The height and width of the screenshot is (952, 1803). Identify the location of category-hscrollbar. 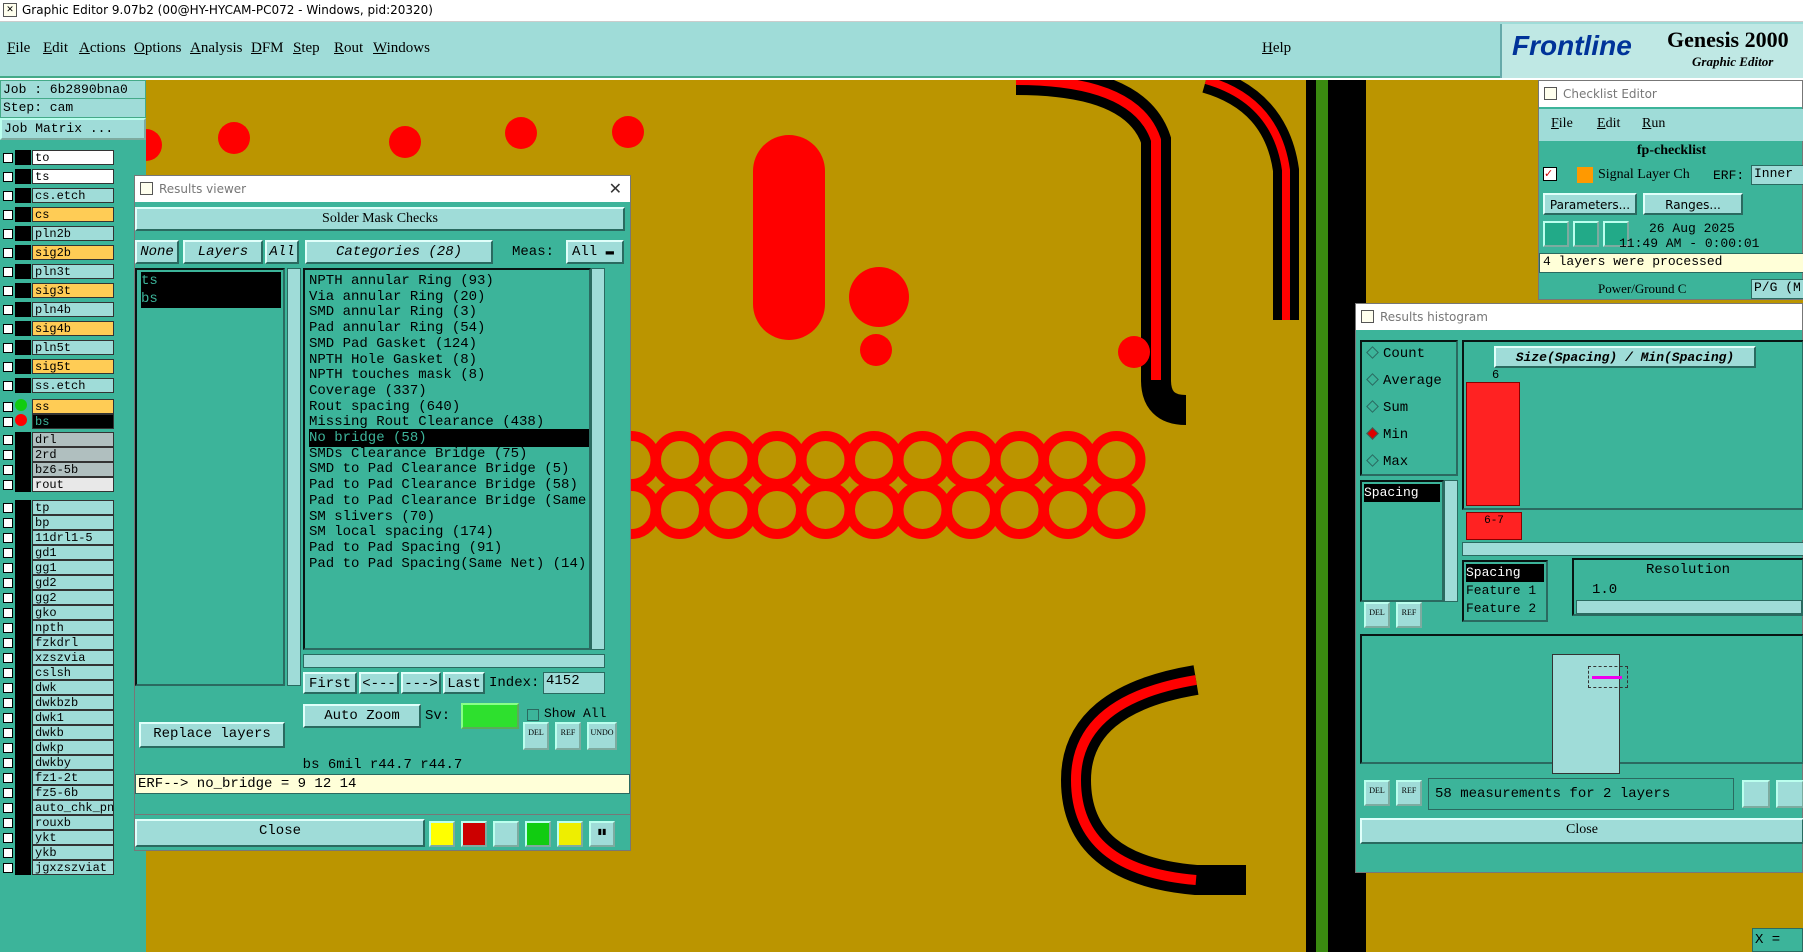
(454, 661).